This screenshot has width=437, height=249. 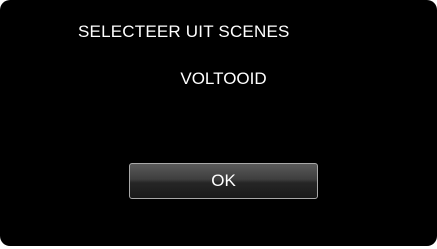 I want to click on ok-button-label: OK, so click(x=223, y=180).